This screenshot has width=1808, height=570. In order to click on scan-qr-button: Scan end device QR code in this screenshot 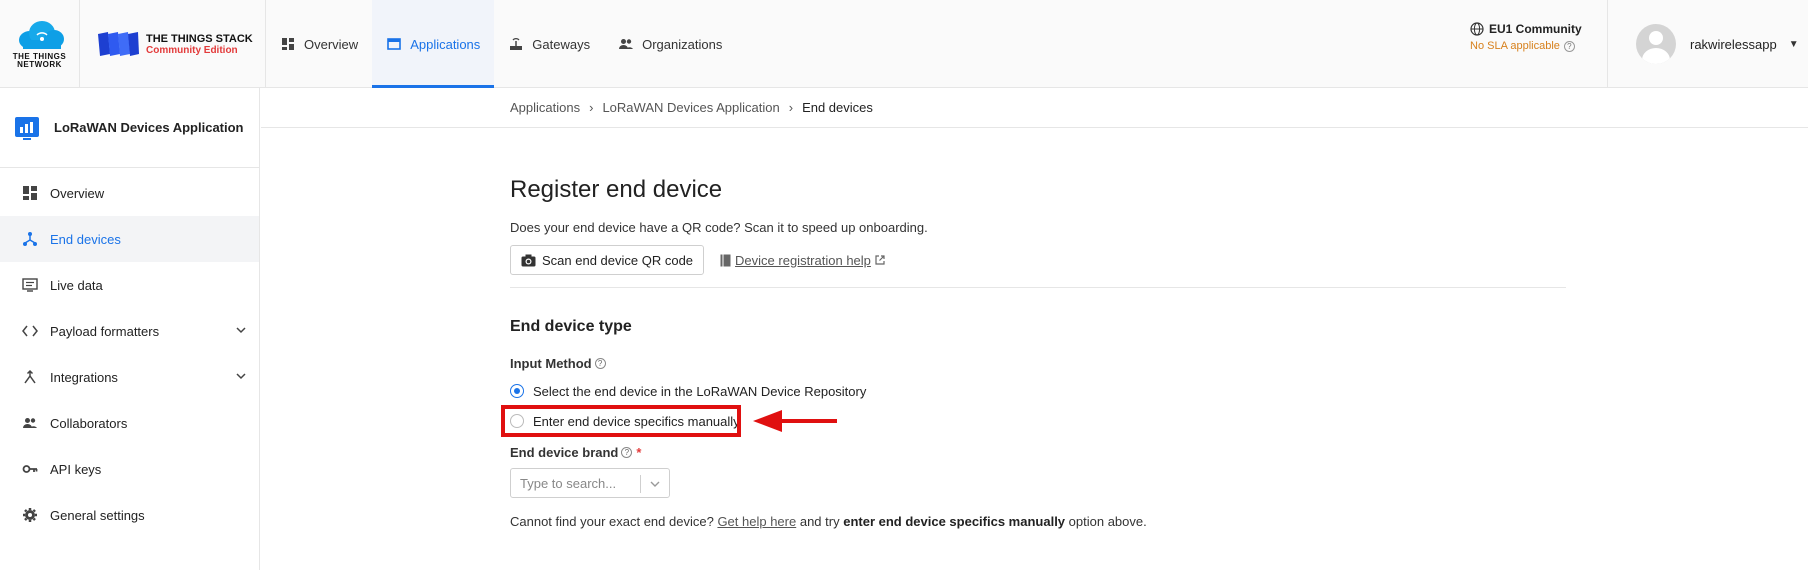, I will do `click(607, 260)`.